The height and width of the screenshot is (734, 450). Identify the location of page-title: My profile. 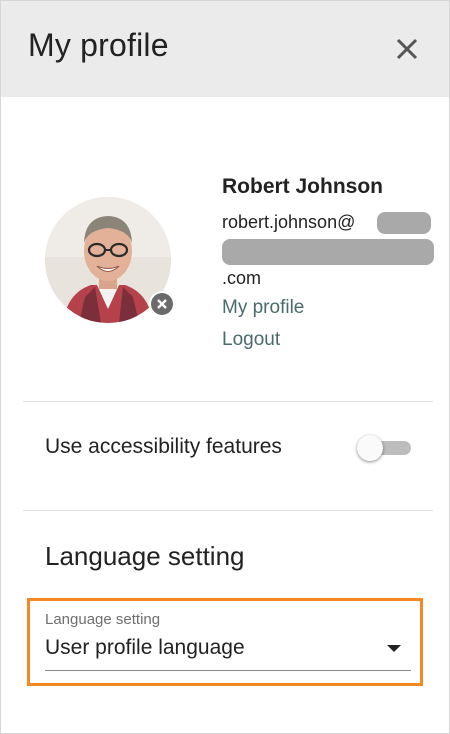
(98, 45).